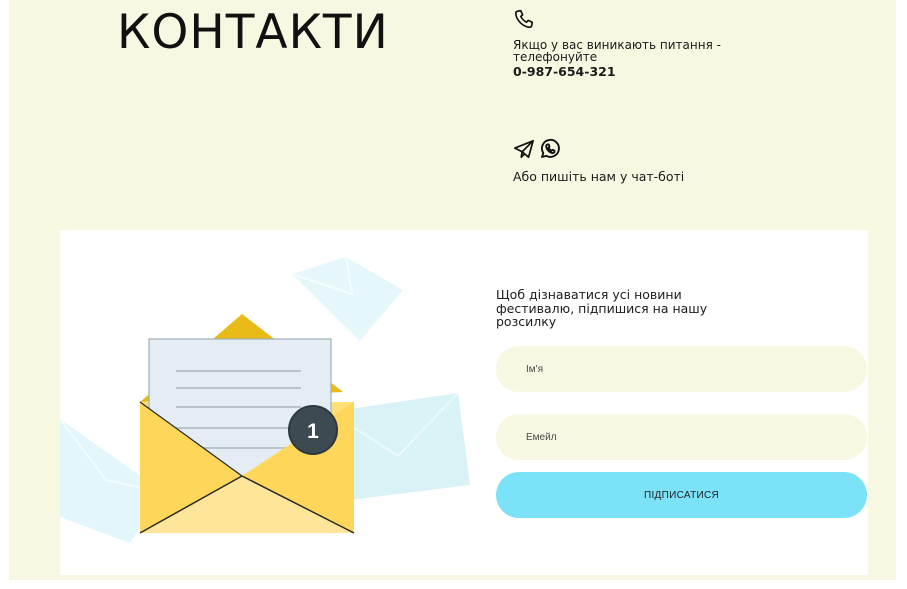  I want to click on notification-badge: 1, so click(313, 430).